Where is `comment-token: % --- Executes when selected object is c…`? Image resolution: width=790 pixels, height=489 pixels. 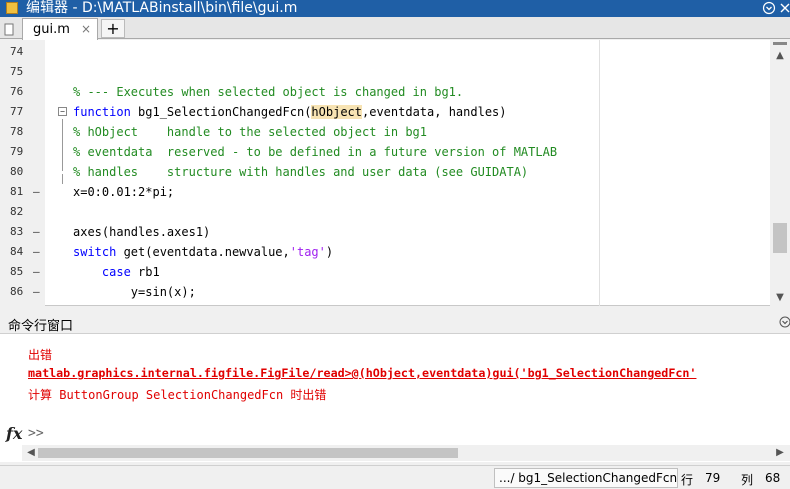 comment-token: % --- Executes when selected object is c… is located at coordinates (268, 92).